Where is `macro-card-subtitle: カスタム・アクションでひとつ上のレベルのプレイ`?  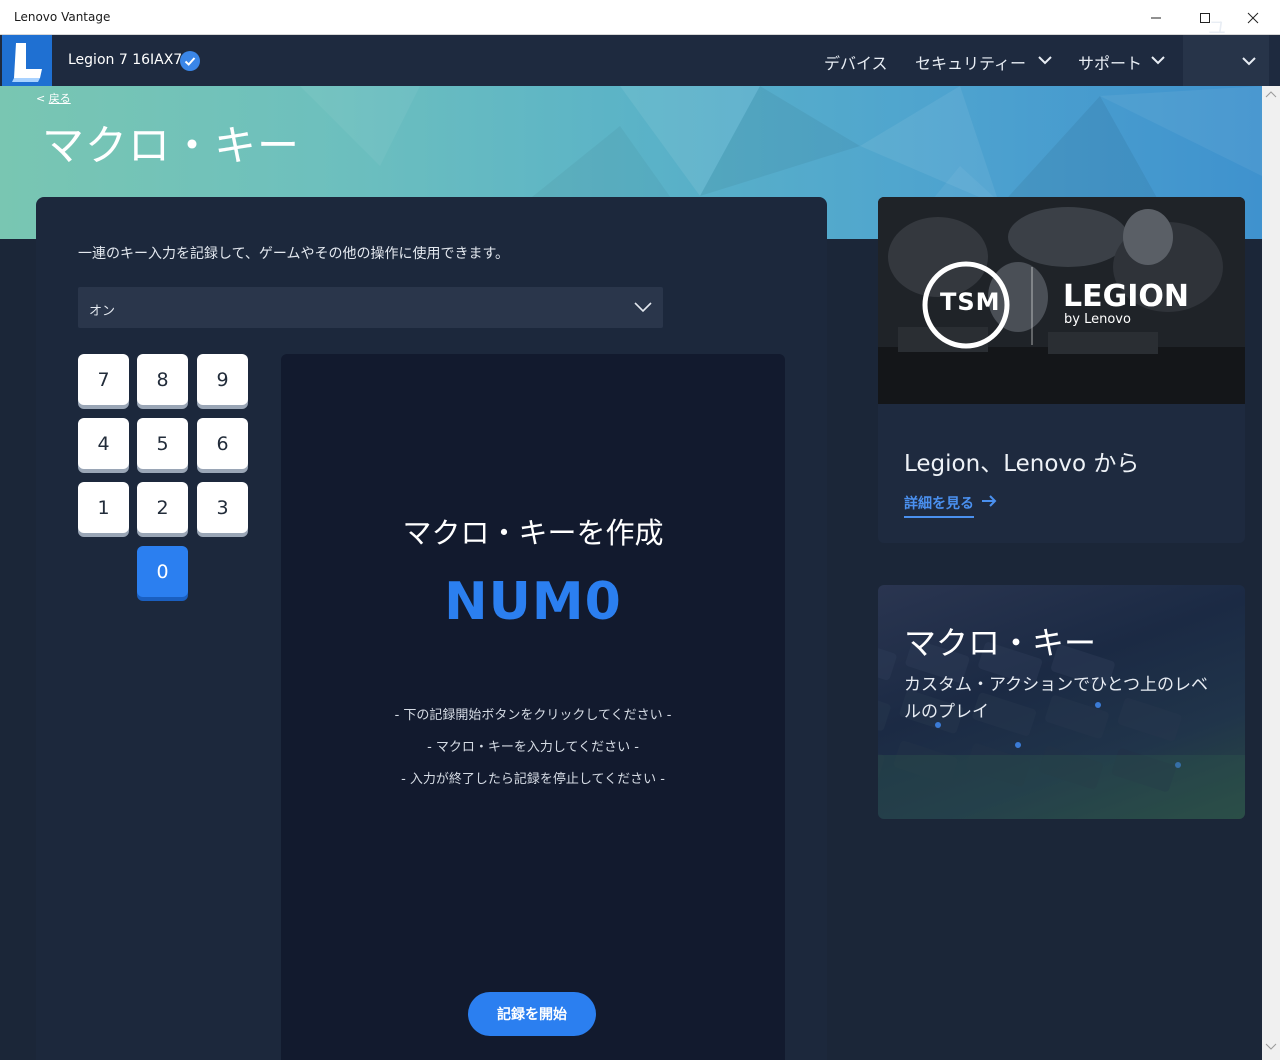
macro-card-subtitle: カスタム・アクションでひとつ上のレベルのプレイ is located at coordinates (1056, 698).